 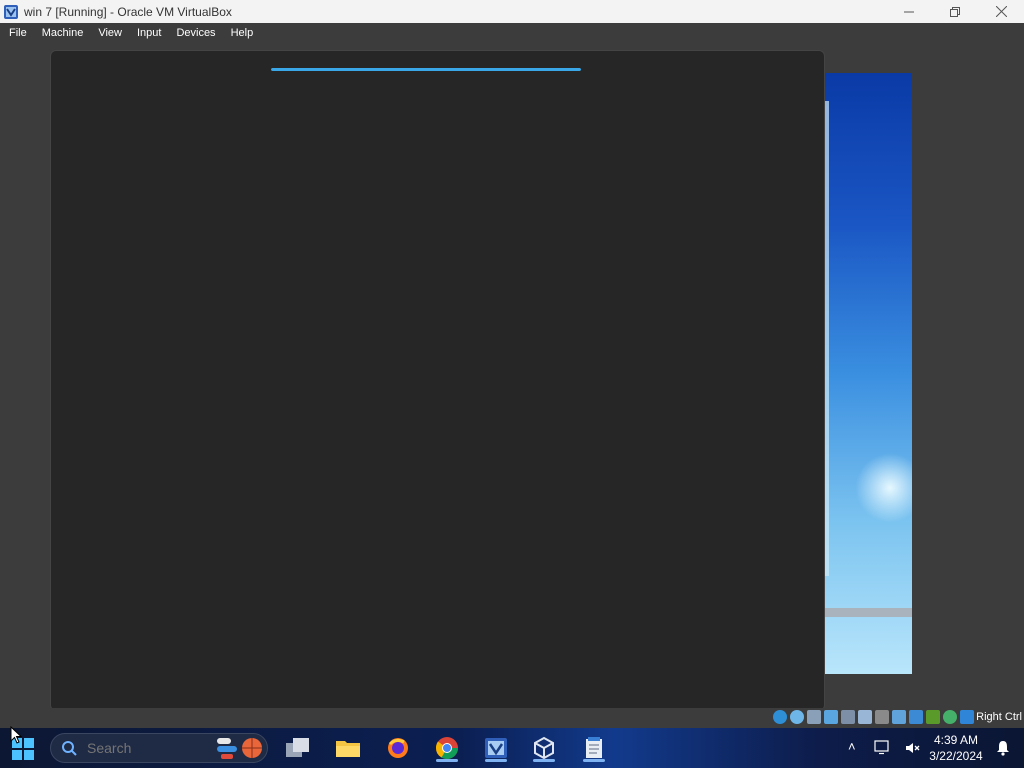 I want to click on virtualbox-icon, so click(x=496, y=748).